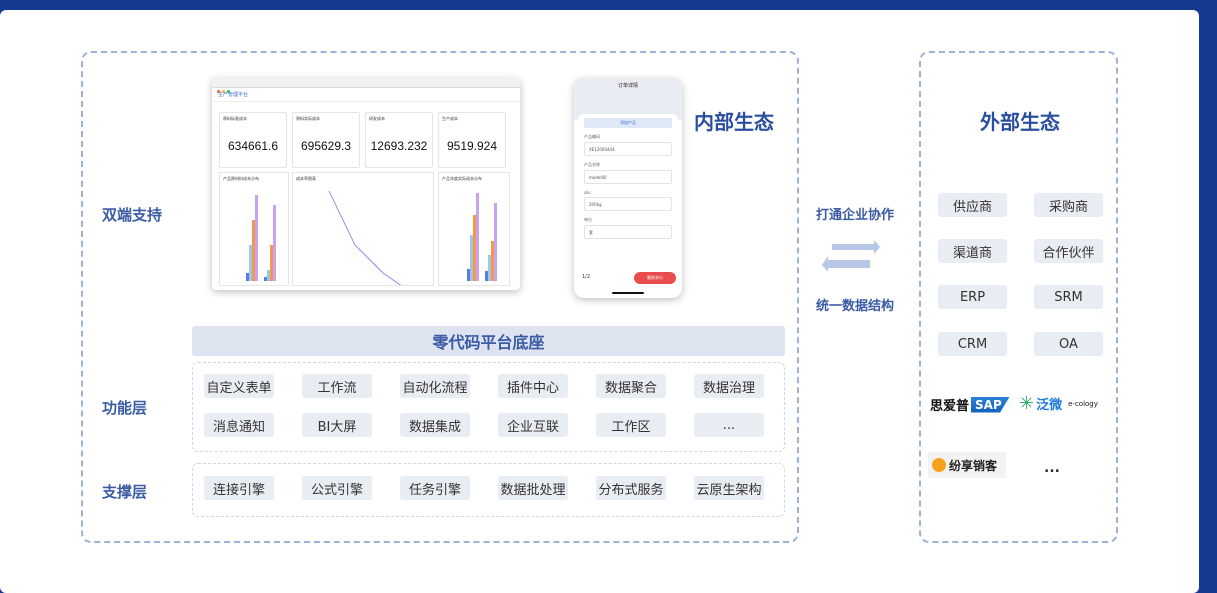  What do you see at coordinates (586, 277) in the screenshot?
I see `pager: 1/2` at bounding box center [586, 277].